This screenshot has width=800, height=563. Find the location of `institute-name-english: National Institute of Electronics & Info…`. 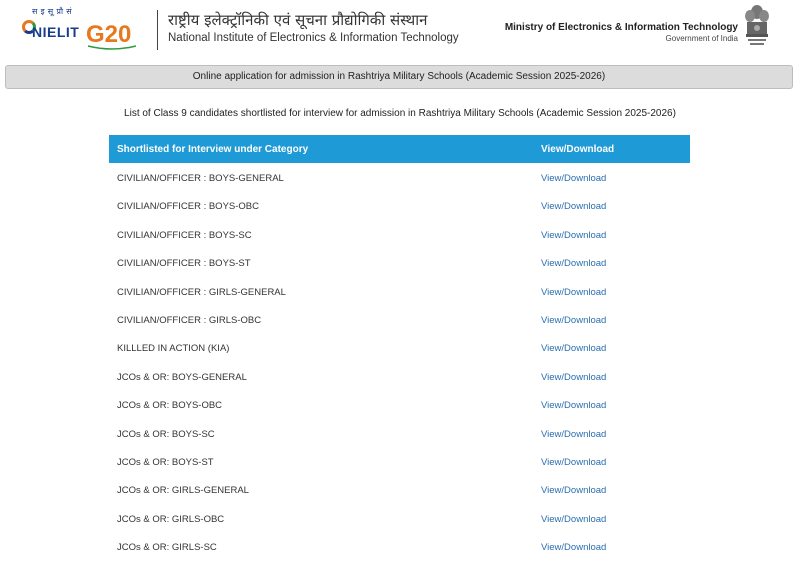

institute-name-english: National Institute of Electronics & Info… is located at coordinates (313, 38).